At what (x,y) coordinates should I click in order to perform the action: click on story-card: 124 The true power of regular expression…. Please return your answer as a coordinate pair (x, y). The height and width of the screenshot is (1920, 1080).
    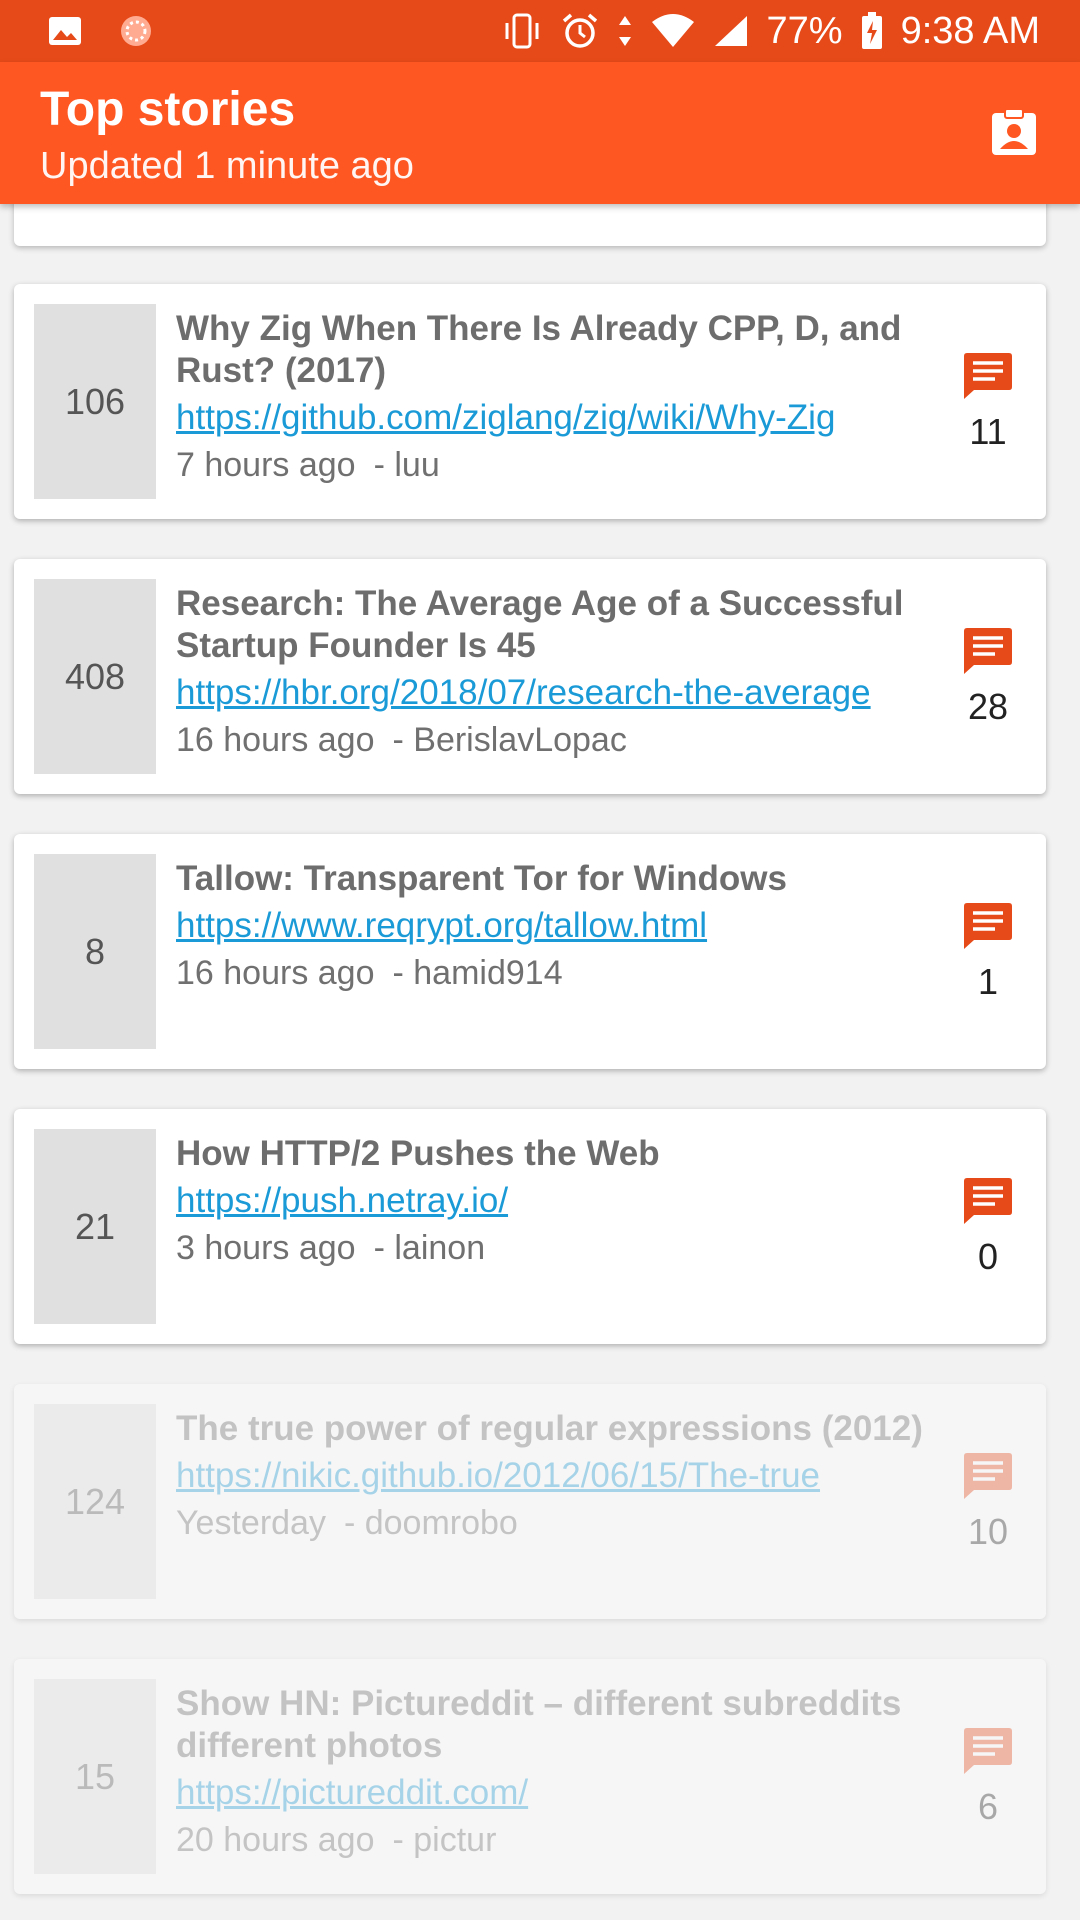
    Looking at the image, I should click on (530, 1501).